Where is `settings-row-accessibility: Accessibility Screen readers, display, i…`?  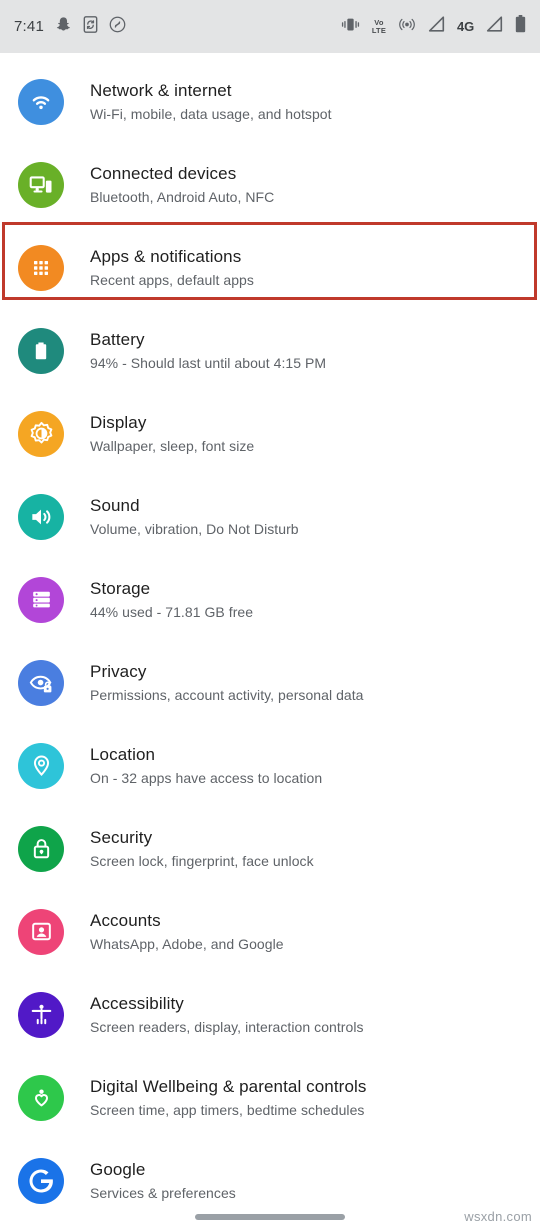 settings-row-accessibility: Accessibility Screen readers, display, i… is located at coordinates (270, 1014).